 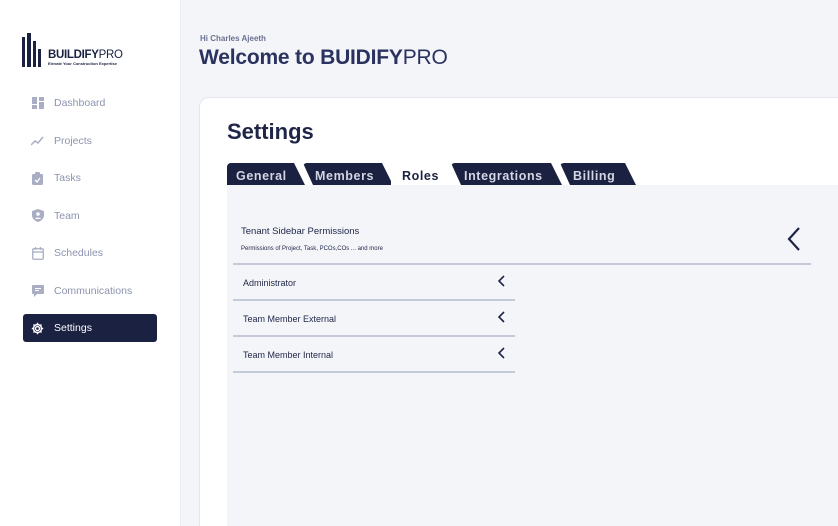 I want to click on tab-label: Roles, so click(x=421, y=176).